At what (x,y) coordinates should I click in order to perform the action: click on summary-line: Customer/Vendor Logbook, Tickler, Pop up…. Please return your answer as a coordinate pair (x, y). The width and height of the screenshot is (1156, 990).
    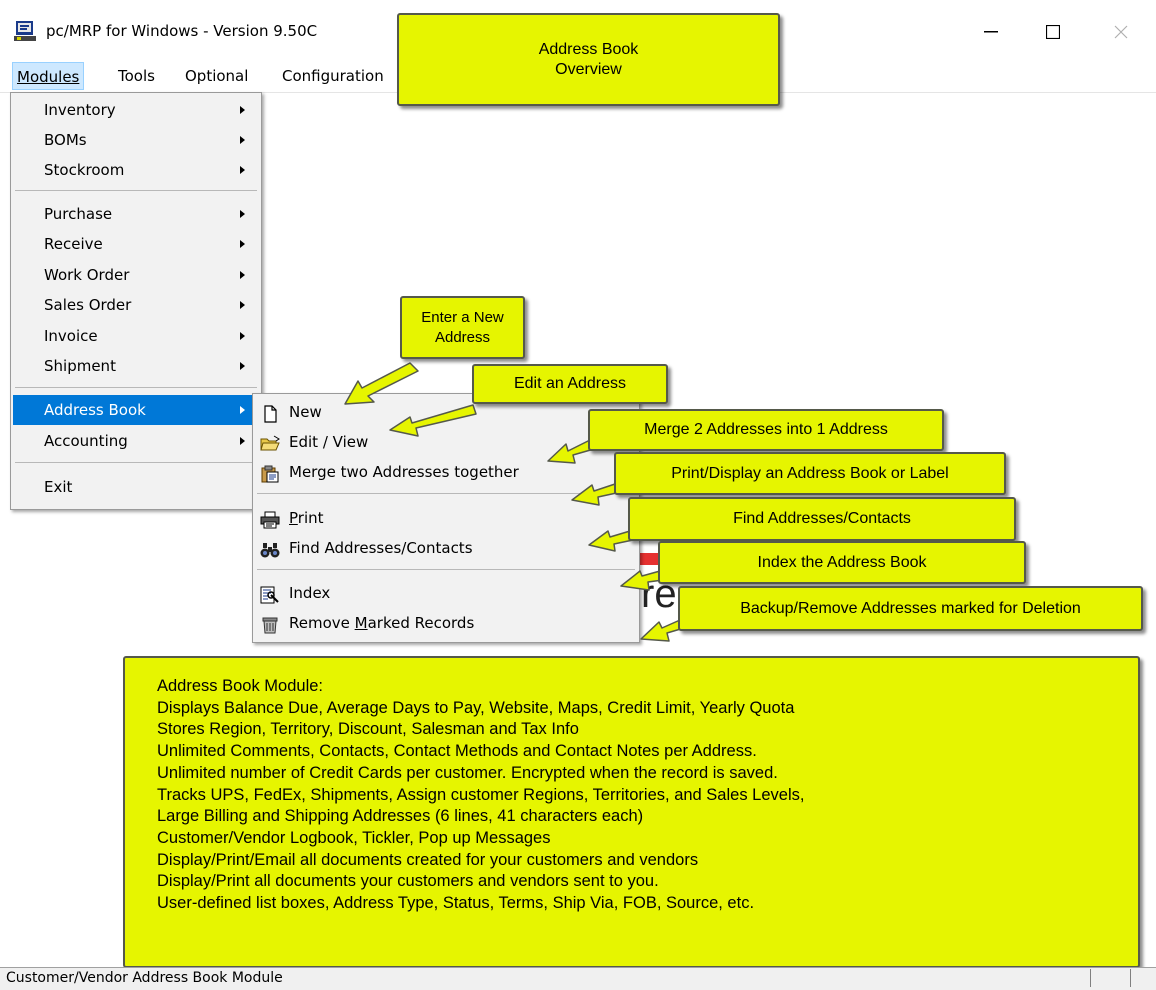
    Looking at the image, I should click on (354, 837).